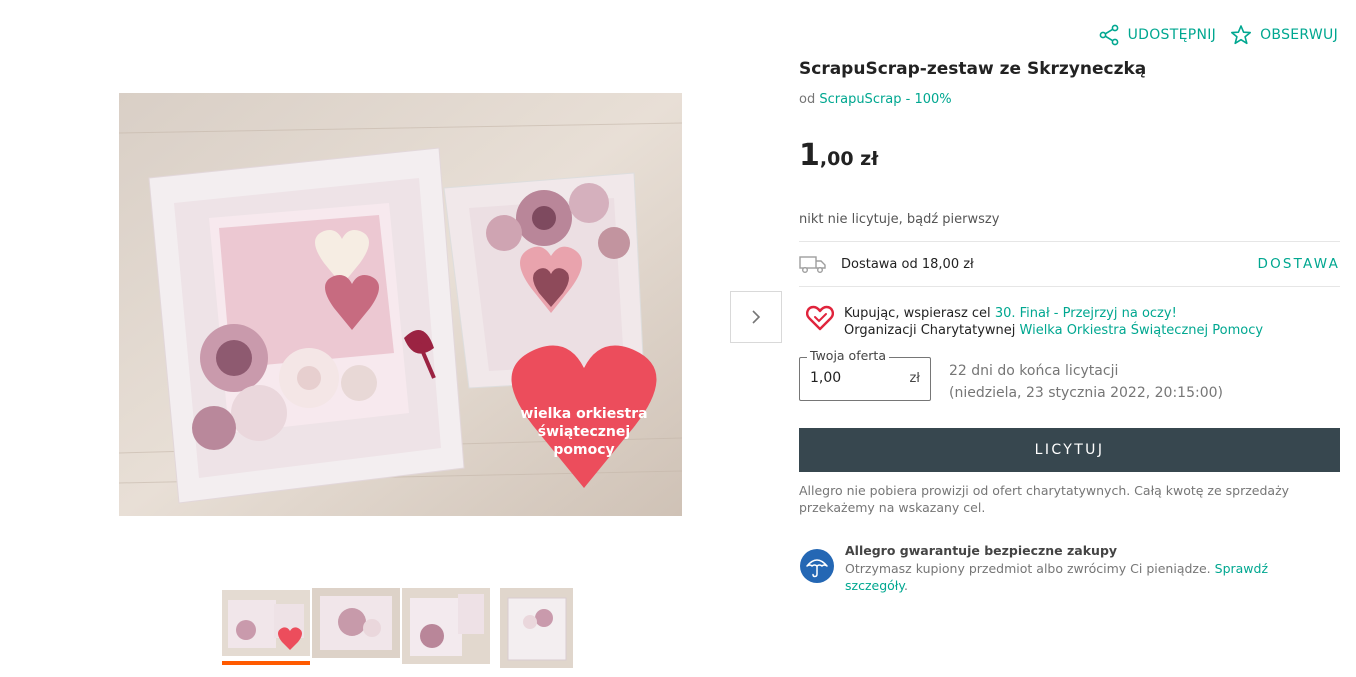 This screenshot has width=1356, height=677. What do you see at coordinates (914, 378) in the screenshot?
I see `offer-currency: zł` at bounding box center [914, 378].